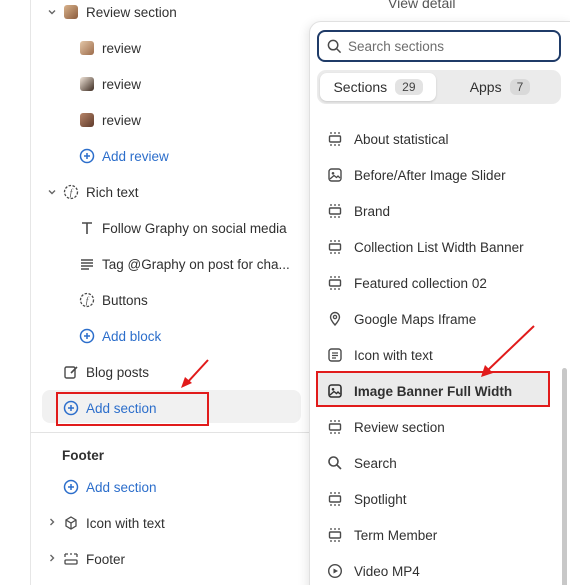  I want to click on section-option-brand: Brand, so click(358, 211).